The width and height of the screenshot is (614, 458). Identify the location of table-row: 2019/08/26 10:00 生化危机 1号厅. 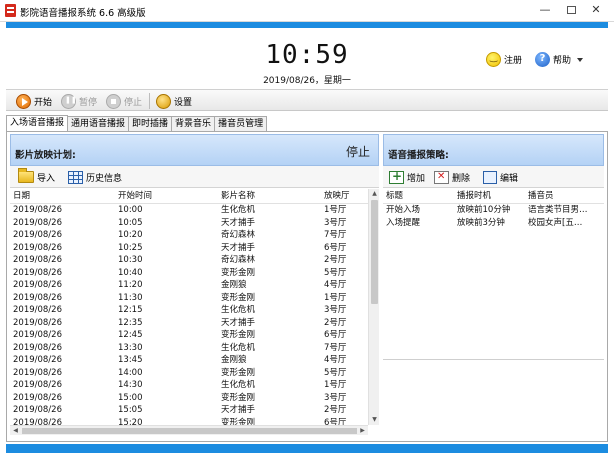
(189, 210).